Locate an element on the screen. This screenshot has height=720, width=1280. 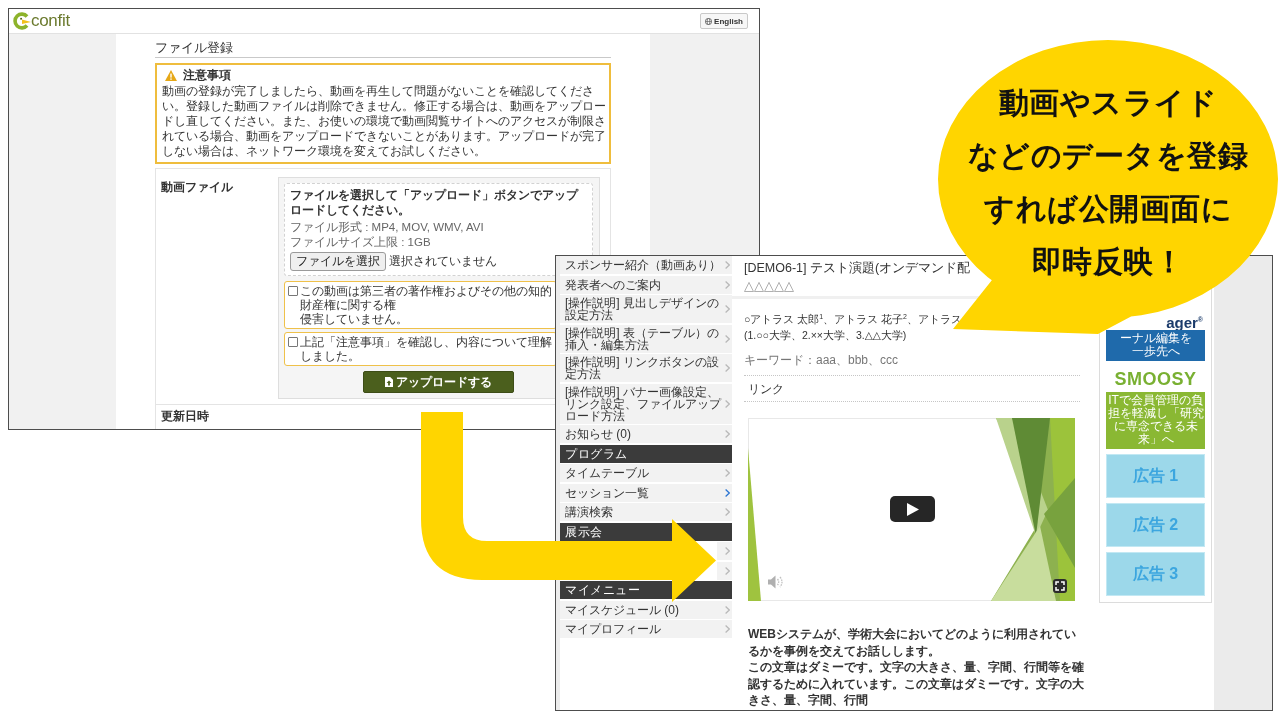
sidebar-heading: マイメニュー is located at coordinates (646, 590).